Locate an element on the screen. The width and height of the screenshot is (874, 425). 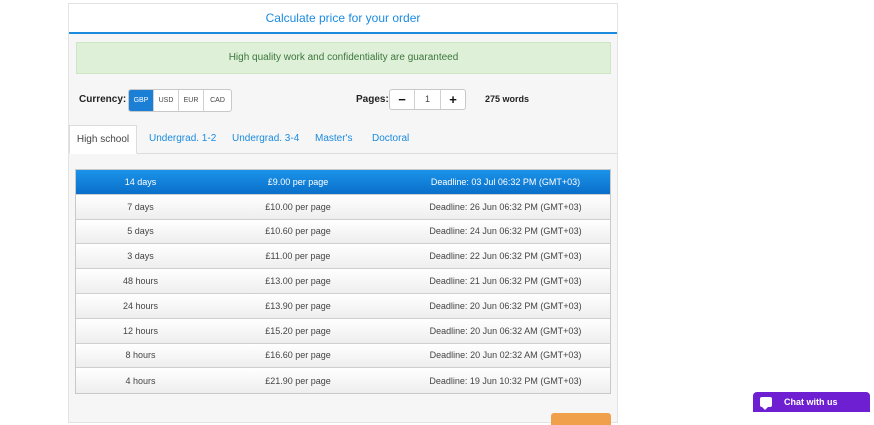
pages-increment-button: + is located at coordinates (452, 99).